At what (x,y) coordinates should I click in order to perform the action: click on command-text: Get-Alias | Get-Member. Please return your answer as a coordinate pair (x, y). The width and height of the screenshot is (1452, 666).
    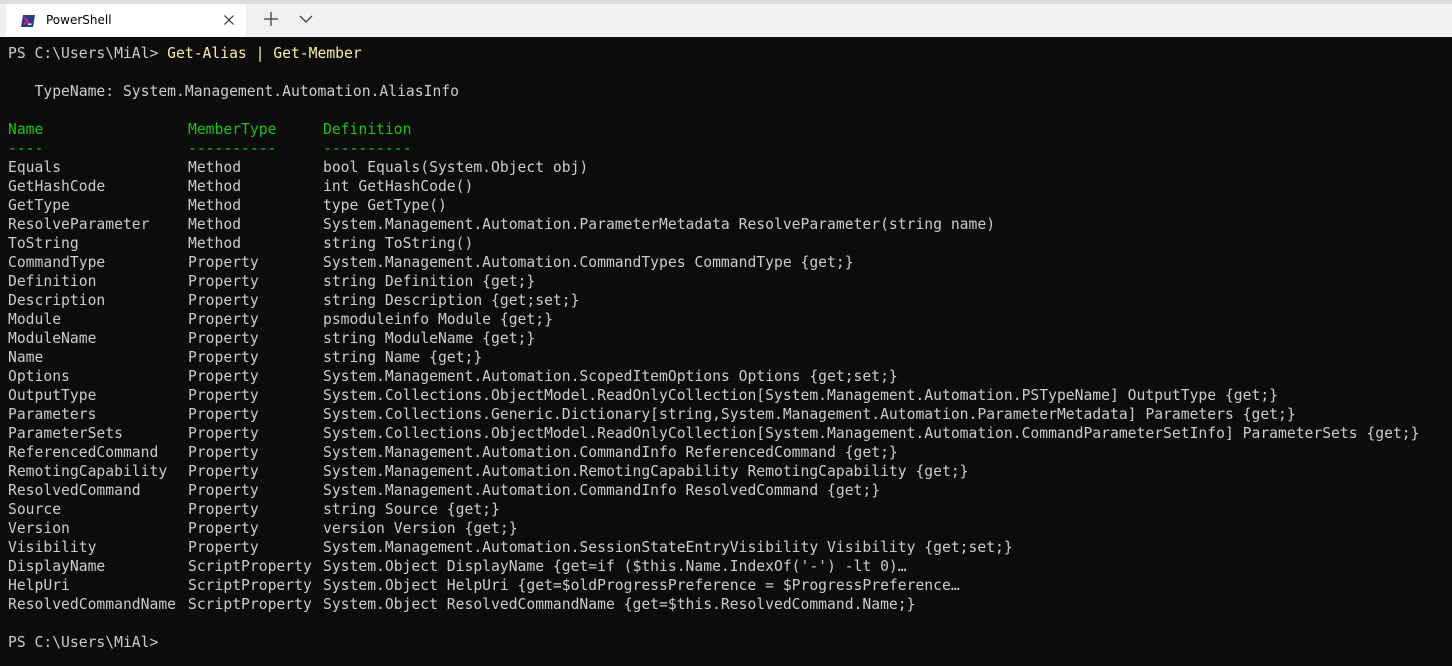
    Looking at the image, I should click on (264, 53).